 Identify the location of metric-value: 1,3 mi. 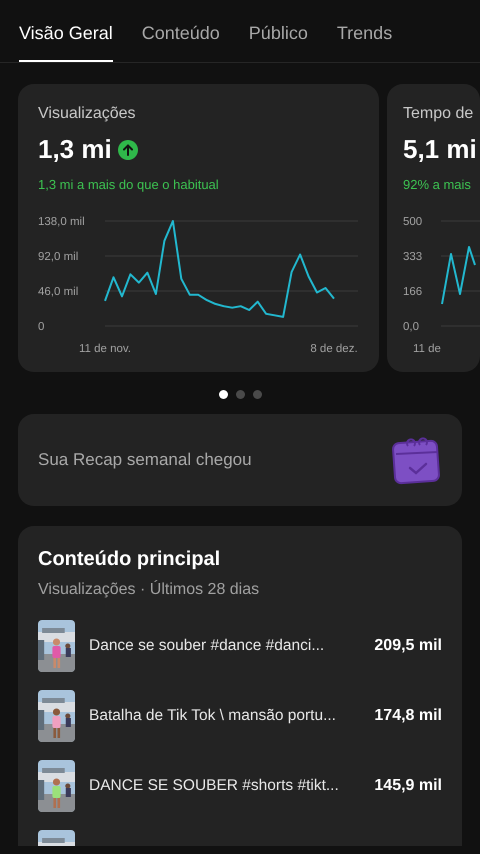
(75, 149).